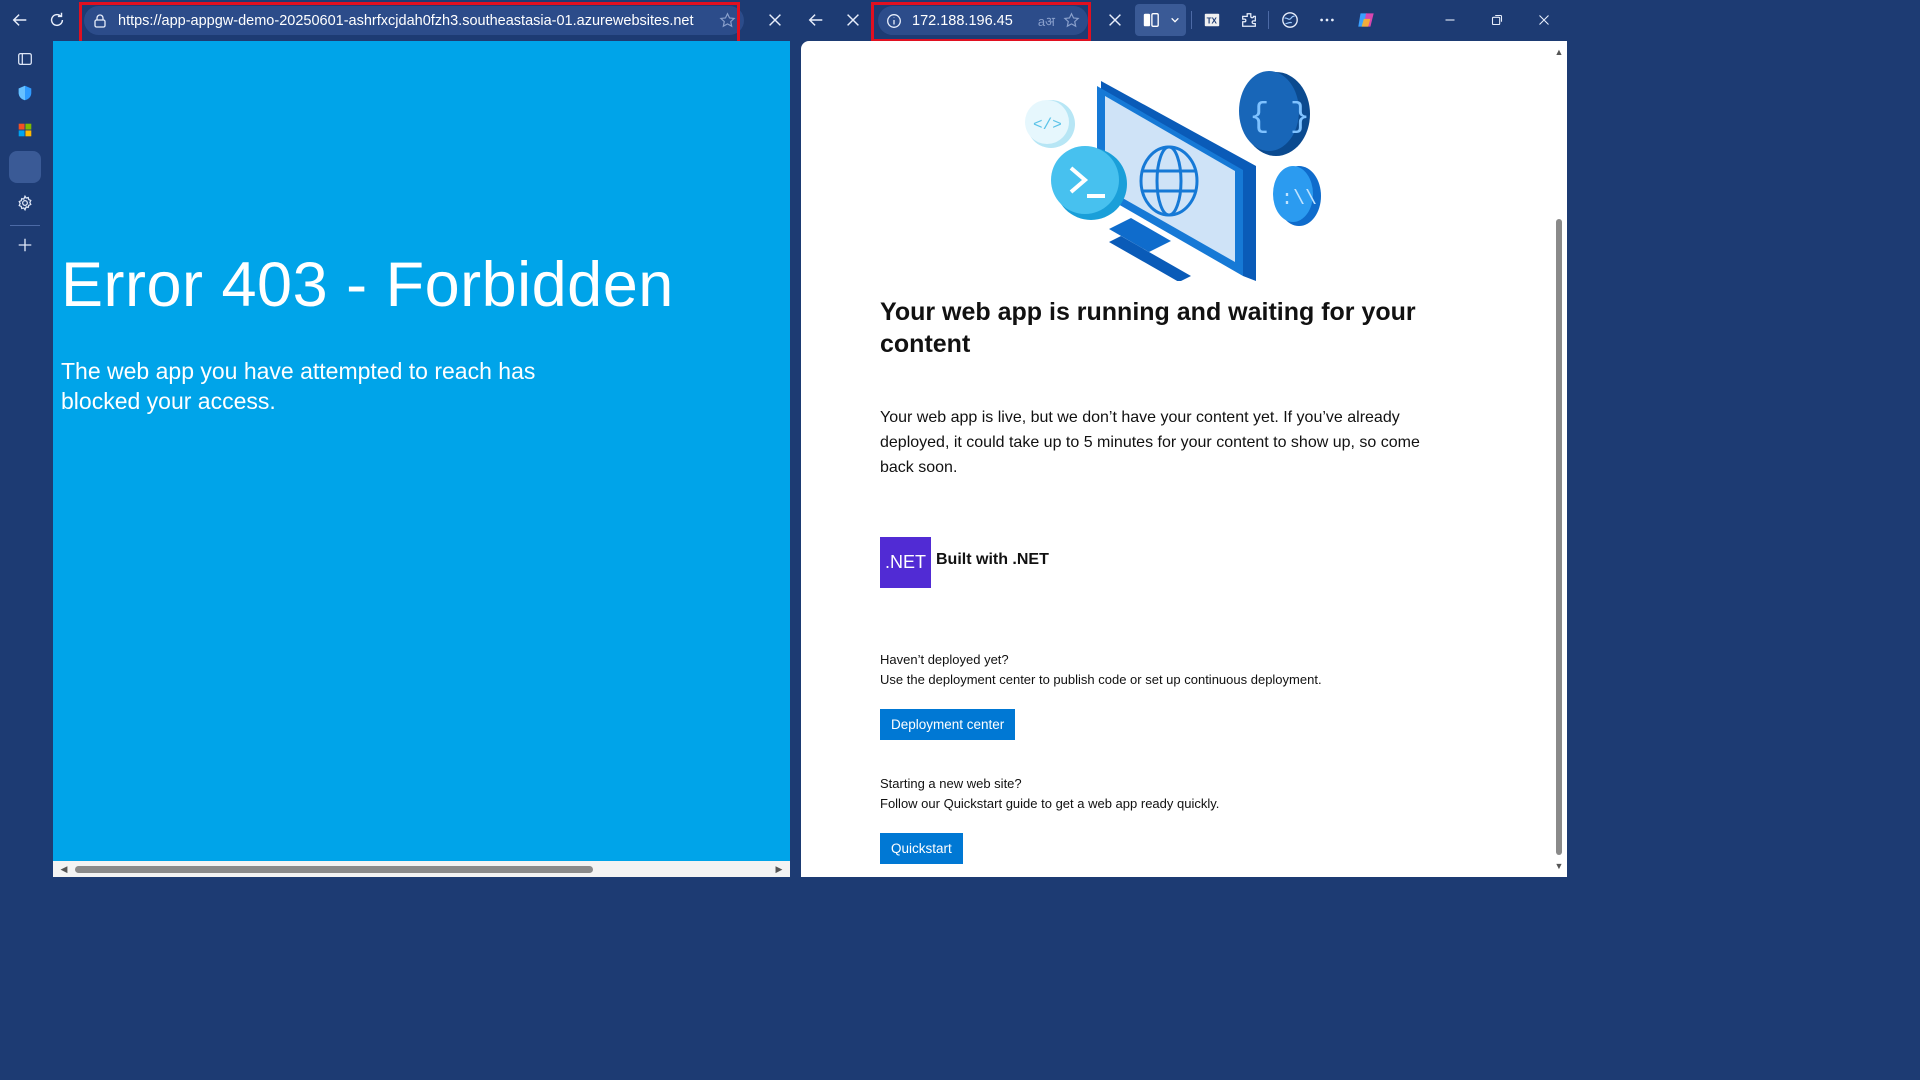  I want to click on copilot-button, so click(1366, 20).